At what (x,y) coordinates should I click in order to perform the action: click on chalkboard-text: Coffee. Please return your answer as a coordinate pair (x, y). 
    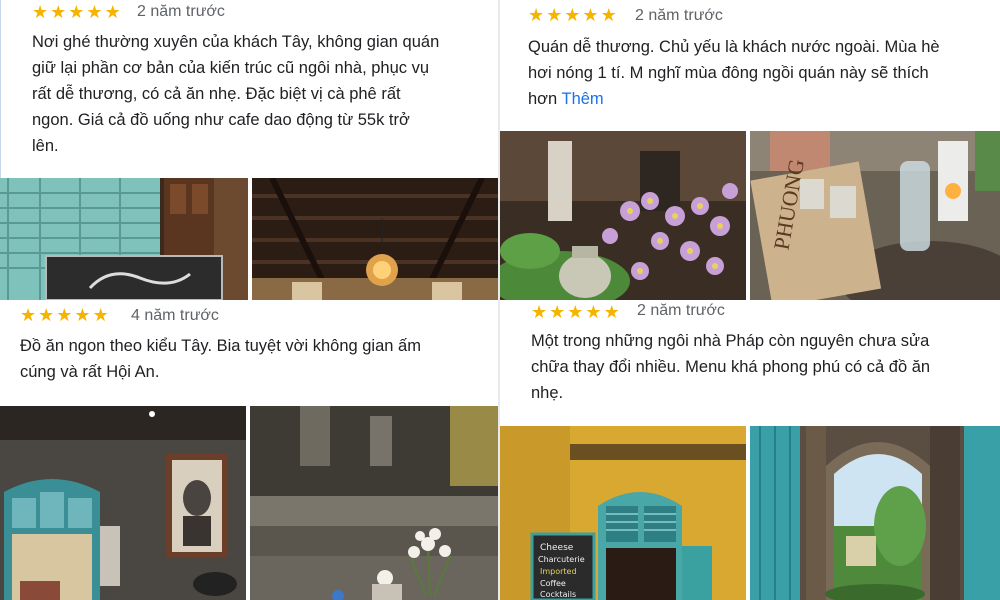
    Looking at the image, I should click on (553, 583).